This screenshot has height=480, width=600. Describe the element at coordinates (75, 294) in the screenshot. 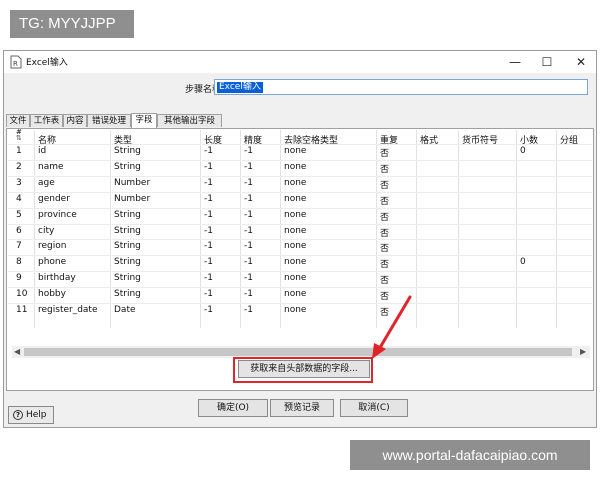

I see `table-cell-col-name: hobby` at that location.